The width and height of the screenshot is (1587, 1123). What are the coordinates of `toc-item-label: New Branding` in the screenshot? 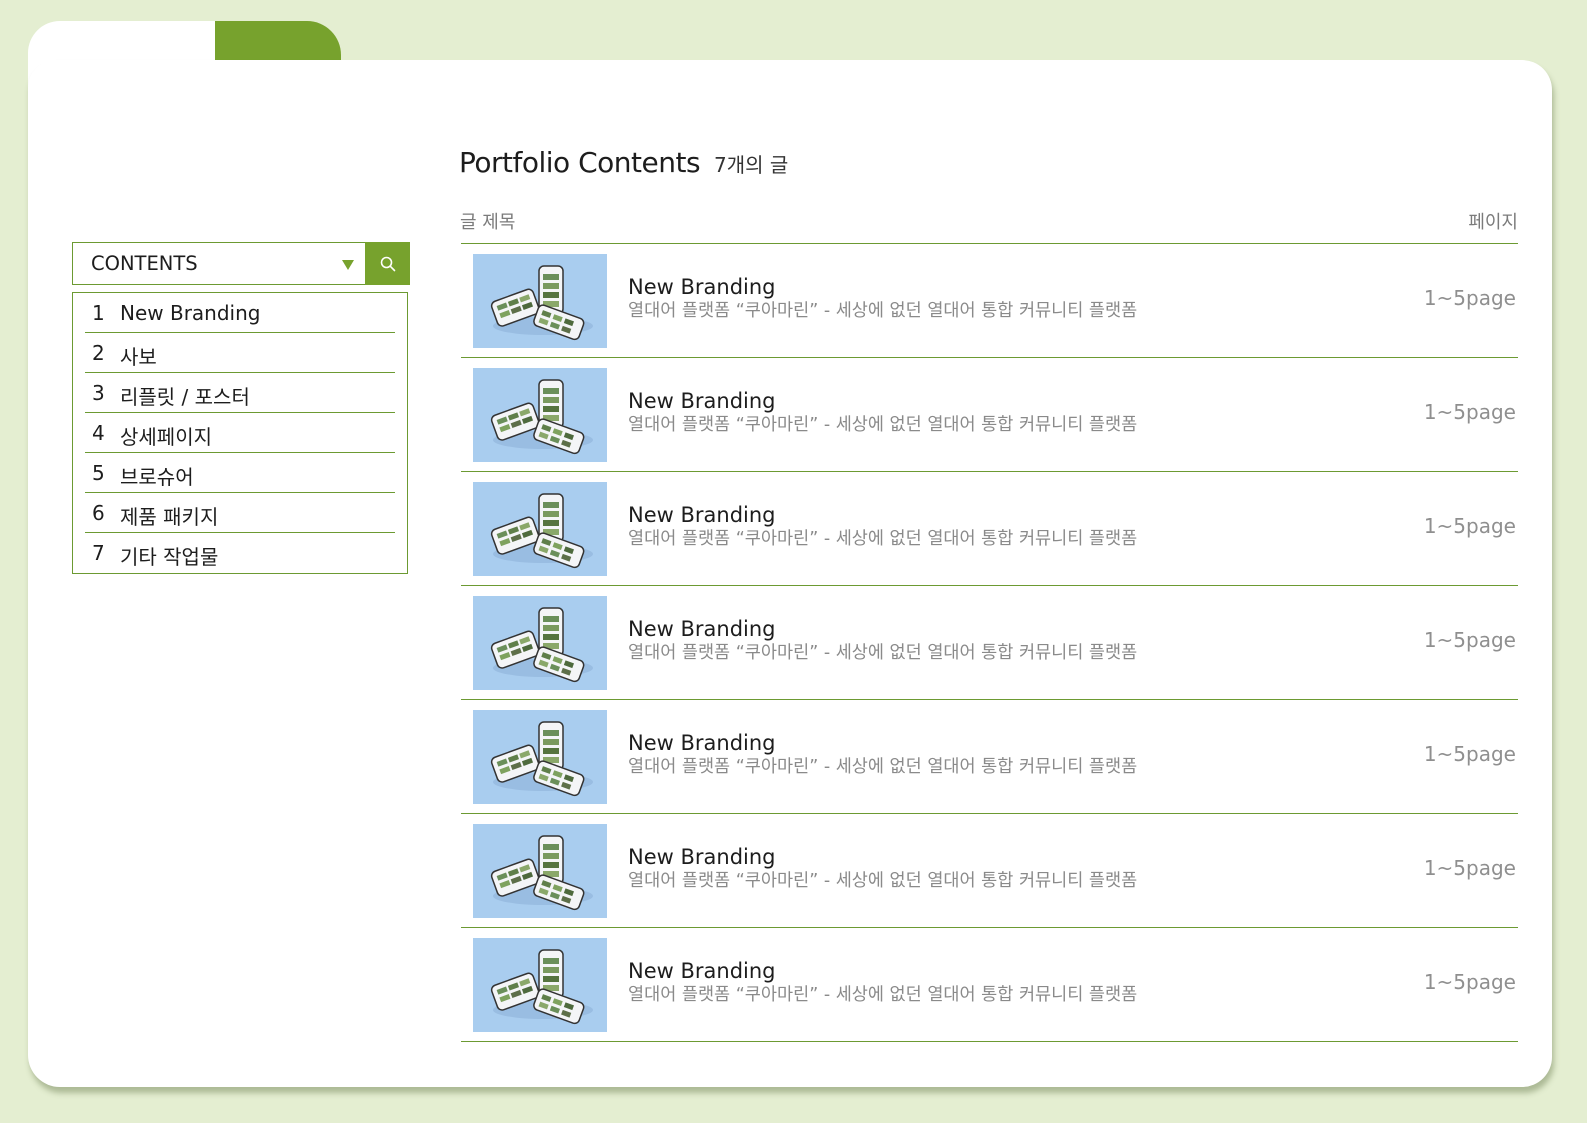 It's located at (190, 313).